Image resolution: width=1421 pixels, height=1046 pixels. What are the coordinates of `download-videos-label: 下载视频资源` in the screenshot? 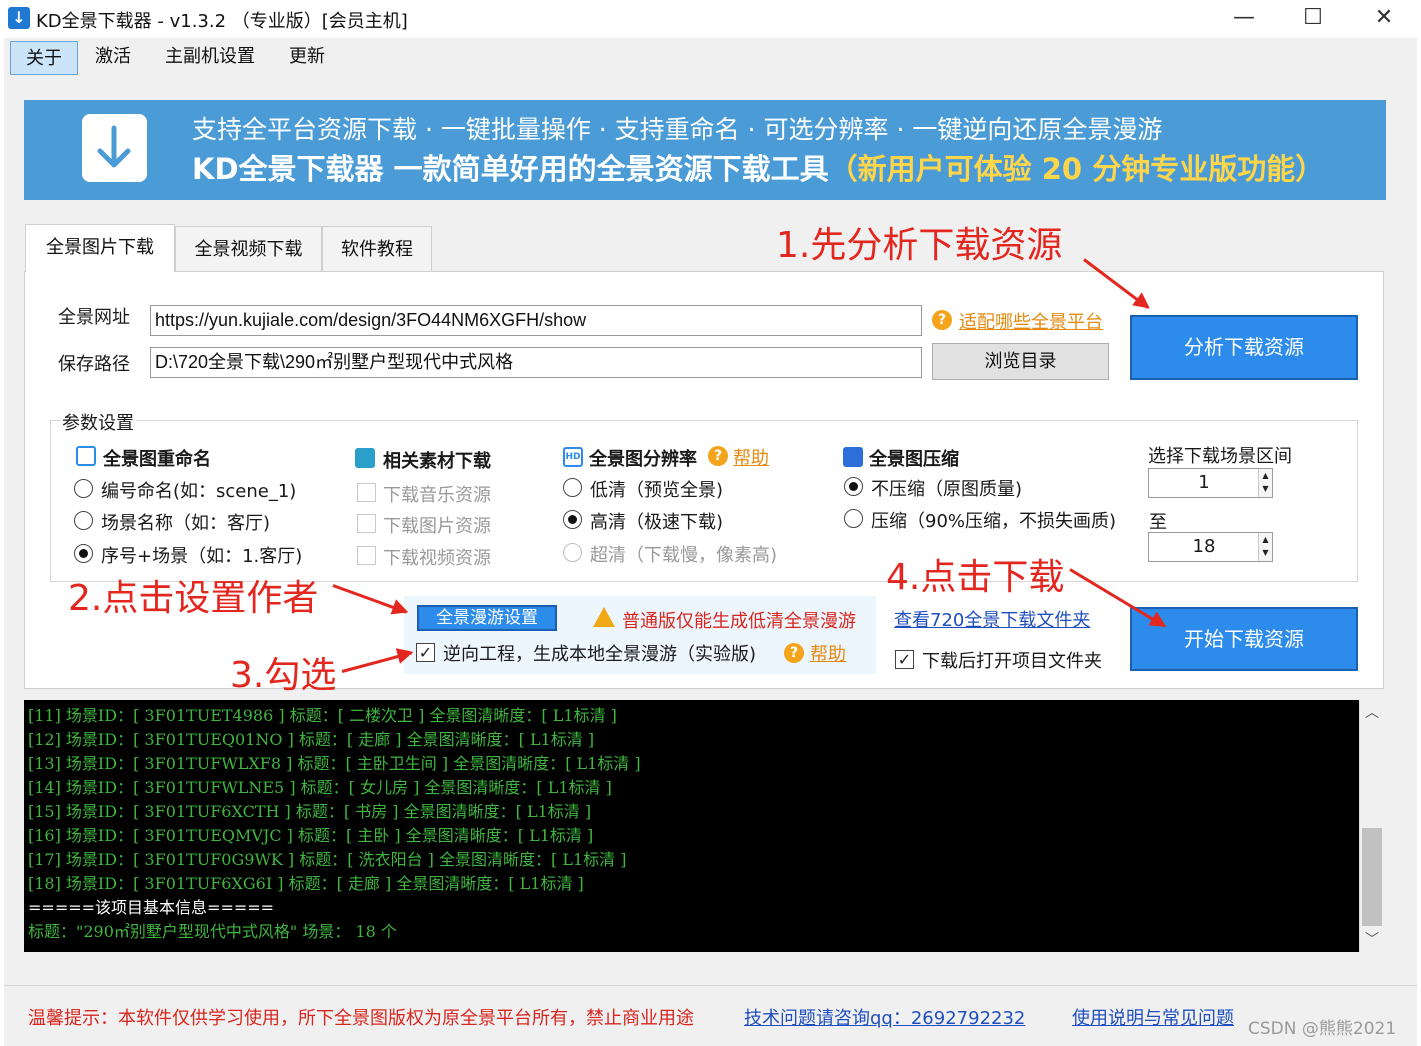 It's located at (437, 558).